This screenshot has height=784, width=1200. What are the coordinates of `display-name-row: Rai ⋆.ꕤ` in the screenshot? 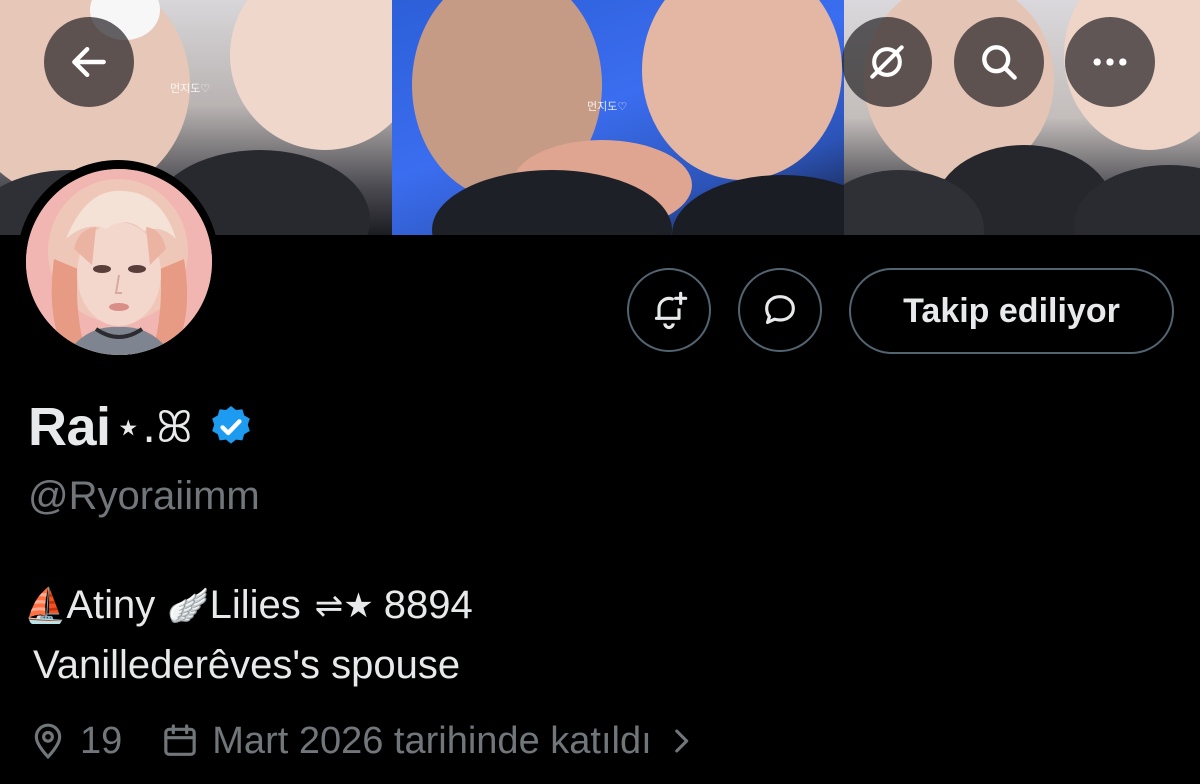 It's located at (141, 427).